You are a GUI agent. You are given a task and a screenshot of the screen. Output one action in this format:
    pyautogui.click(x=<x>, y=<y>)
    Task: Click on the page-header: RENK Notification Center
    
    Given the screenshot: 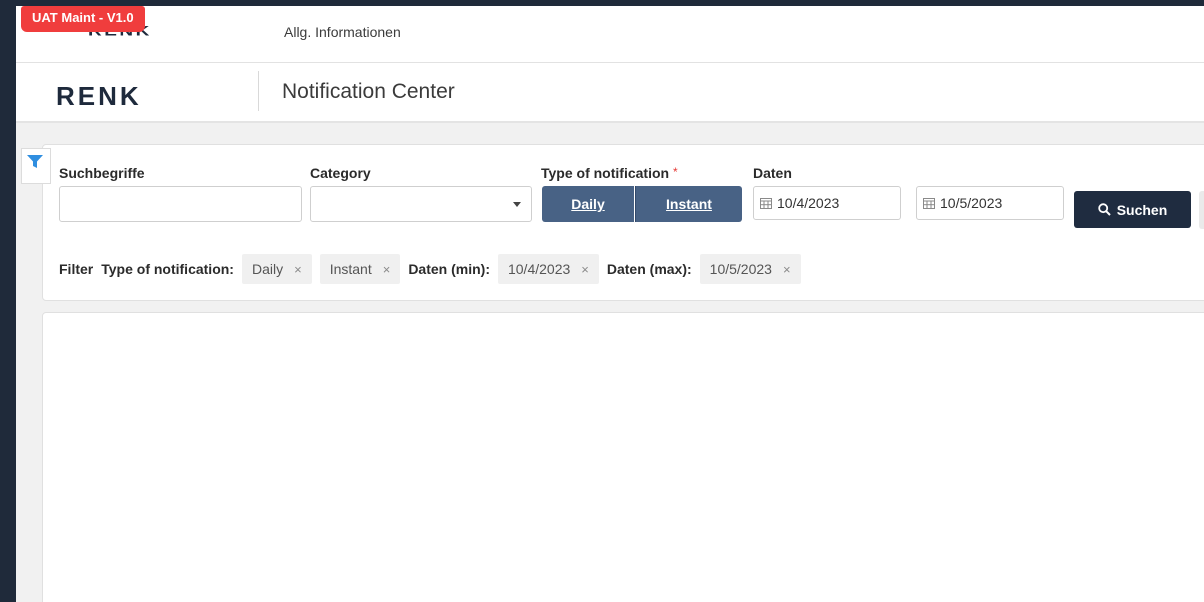 What is the action you would take?
    pyautogui.click(x=610, y=93)
    